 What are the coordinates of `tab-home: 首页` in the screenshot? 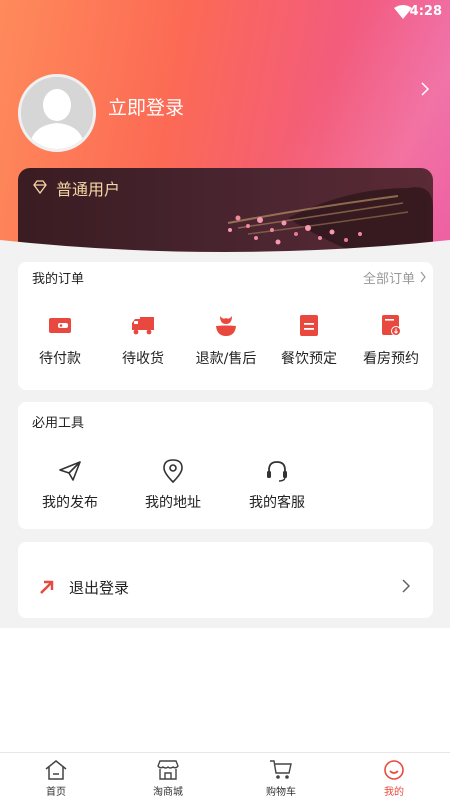 It's located at (56, 778).